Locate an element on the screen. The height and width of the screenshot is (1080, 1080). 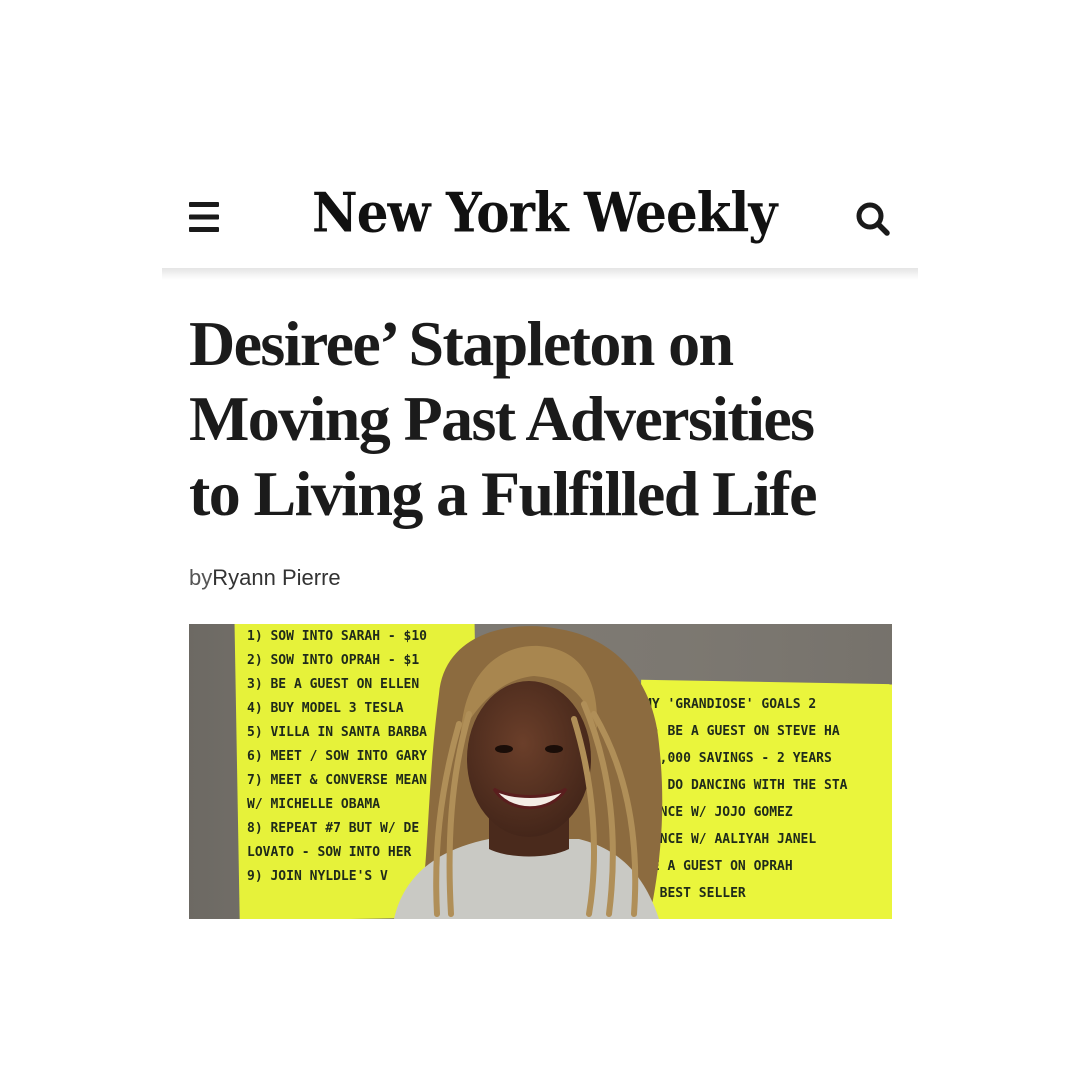
headline-line-1: Desiree’ Stapleton on is located at coordinates (461, 343).